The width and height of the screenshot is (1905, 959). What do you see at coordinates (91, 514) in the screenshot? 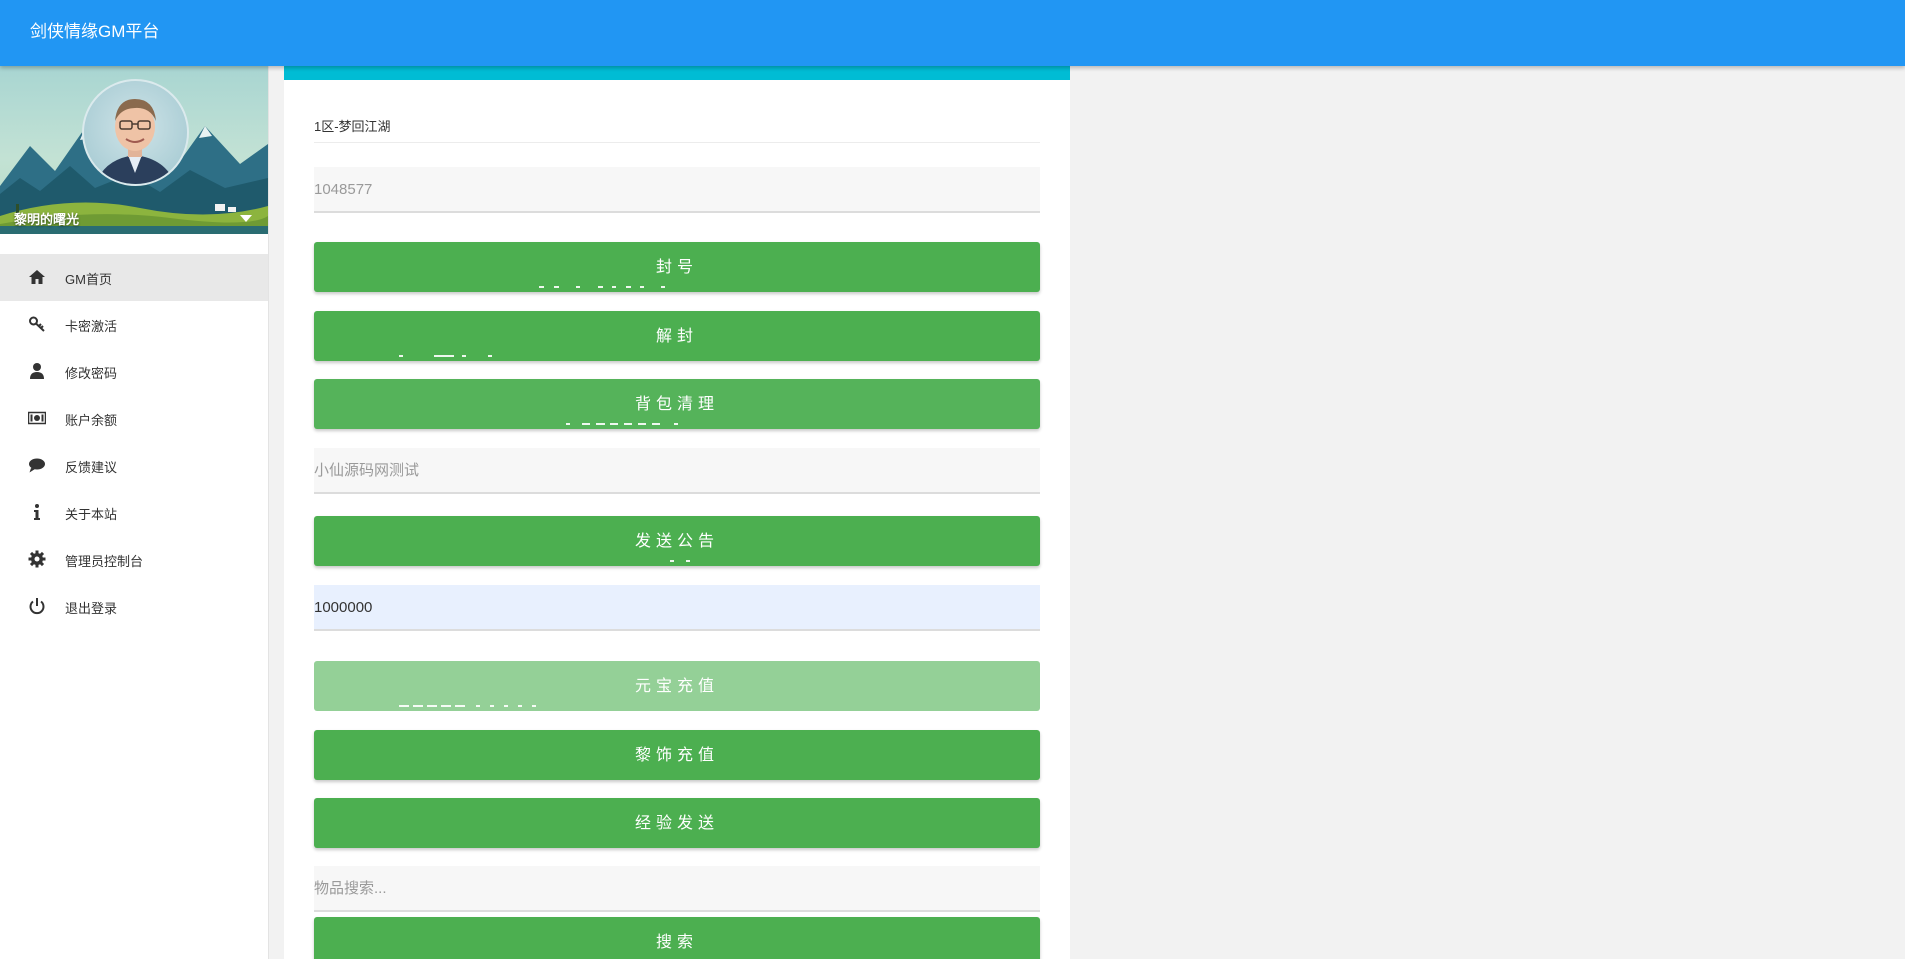
I see `sidebar-item-label: 关于本站` at bounding box center [91, 514].